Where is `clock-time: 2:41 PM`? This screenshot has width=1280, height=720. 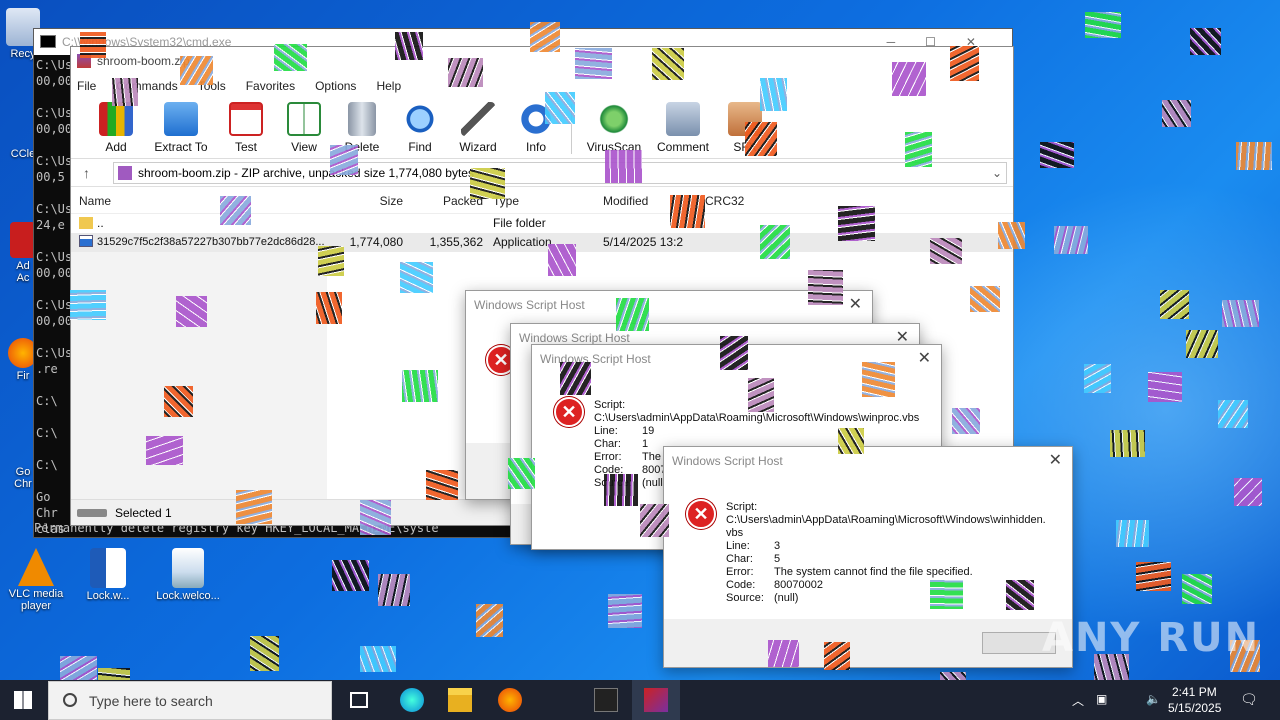 clock-time: 2:41 PM is located at coordinates (1194, 692).